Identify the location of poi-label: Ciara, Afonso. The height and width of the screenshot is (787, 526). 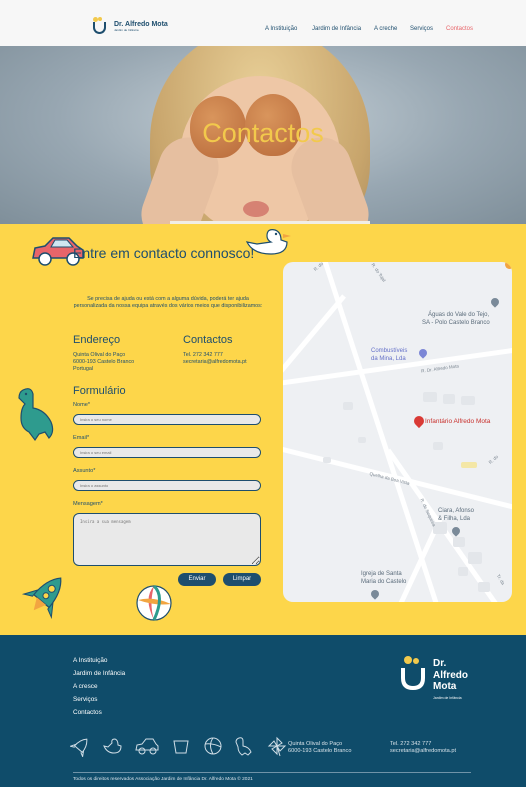
(456, 511).